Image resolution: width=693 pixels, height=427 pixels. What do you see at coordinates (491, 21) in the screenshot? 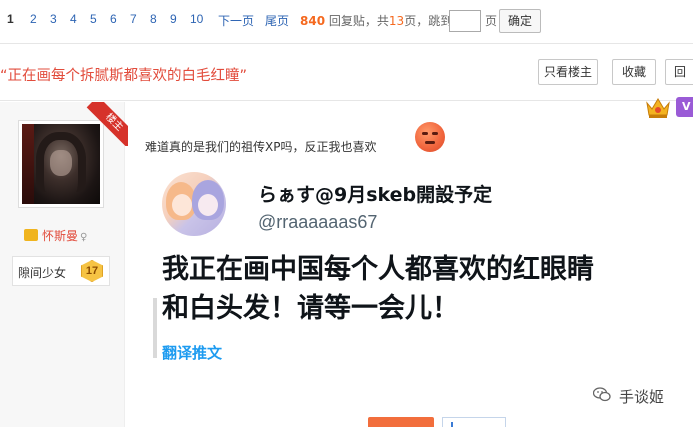
I see `page-unit-label: 页` at bounding box center [491, 21].